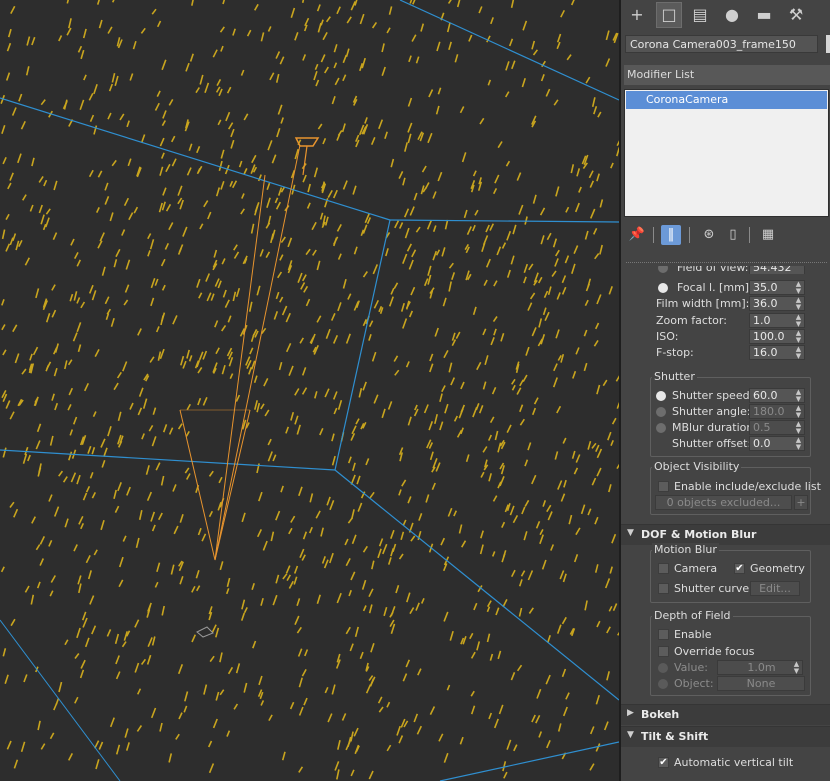 The width and height of the screenshot is (830, 781). Describe the element at coordinates (777, 427) in the screenshot. I see `mblur-duration-spinner: 0.5 ▲ ▼` at that location.